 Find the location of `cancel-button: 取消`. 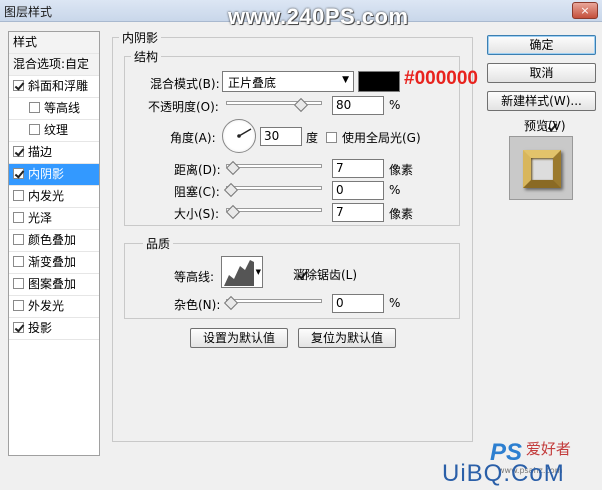

cancel-button: 取消 is located at coordinates (541, 73).